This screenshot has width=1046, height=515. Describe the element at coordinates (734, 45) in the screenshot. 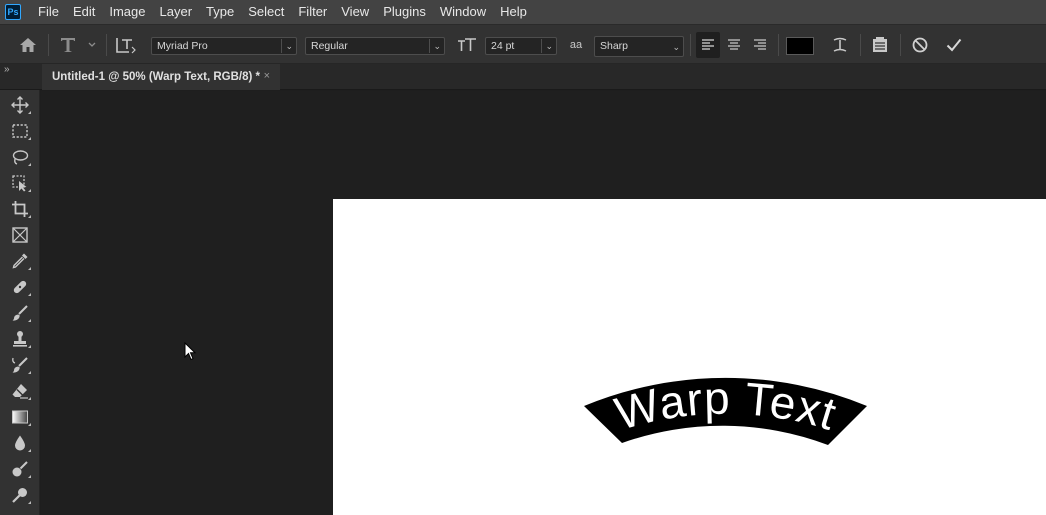

I see `align-center-icon` at that location.